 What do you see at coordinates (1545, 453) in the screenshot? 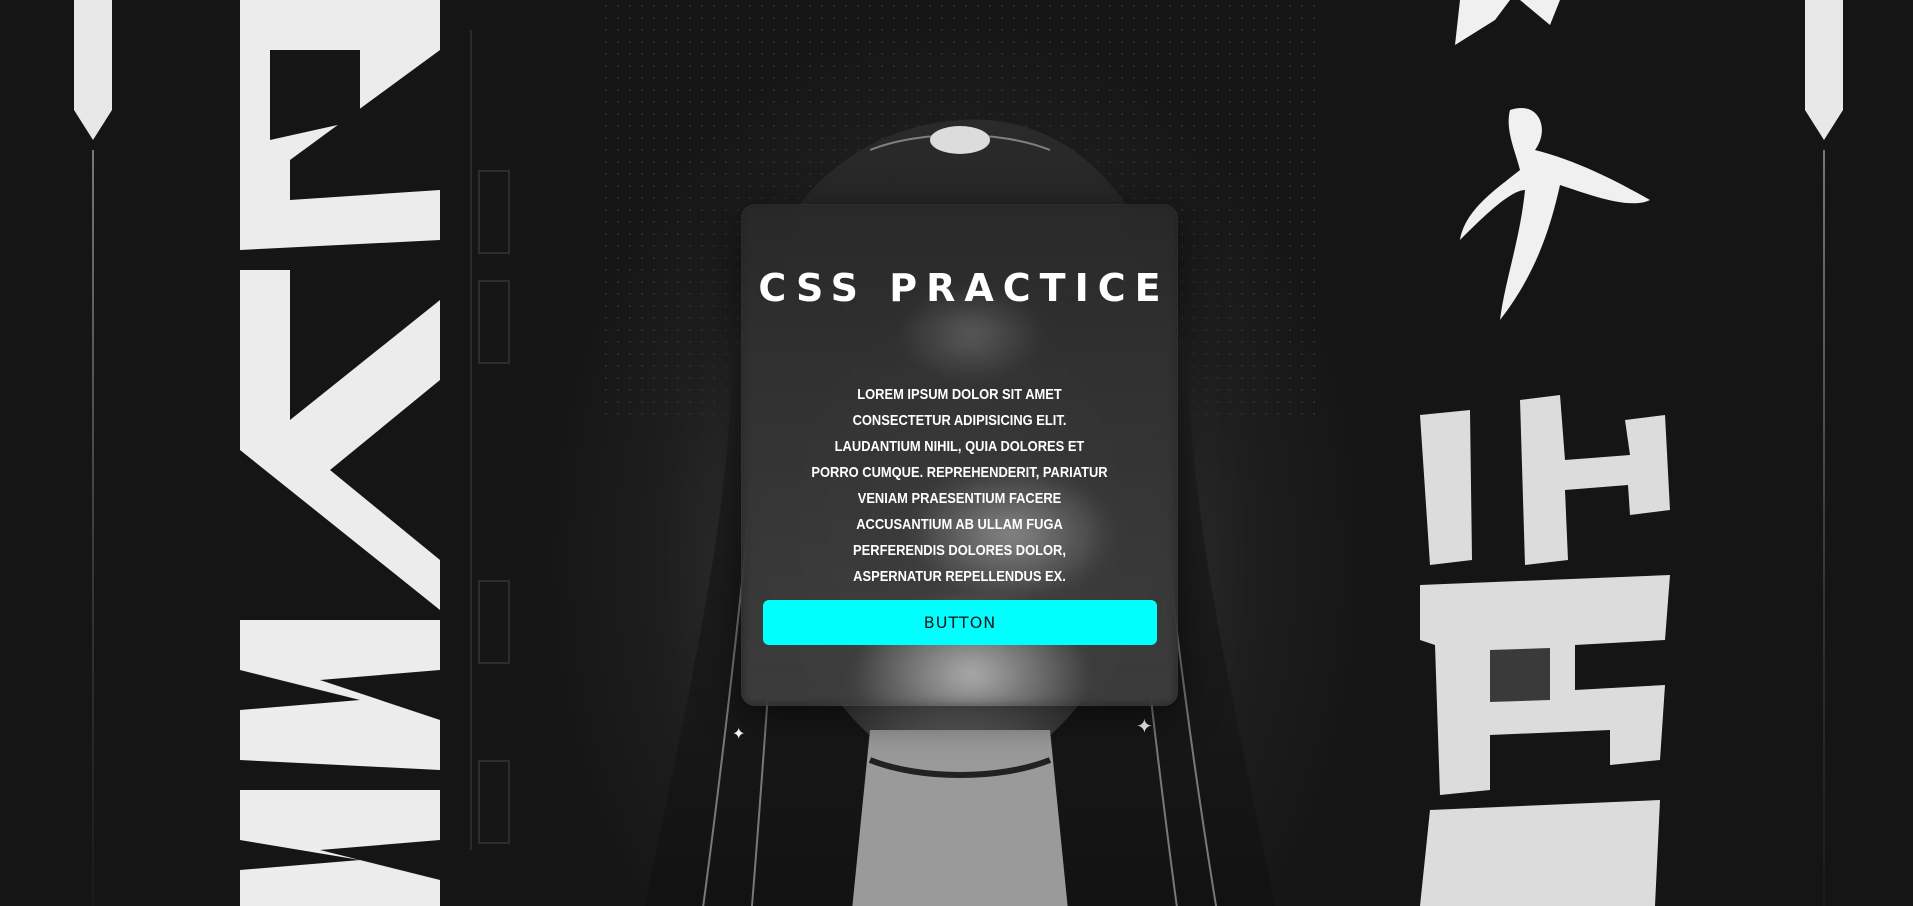
I see `background-brush-strokes-right` at bounding box center [1545, 453].